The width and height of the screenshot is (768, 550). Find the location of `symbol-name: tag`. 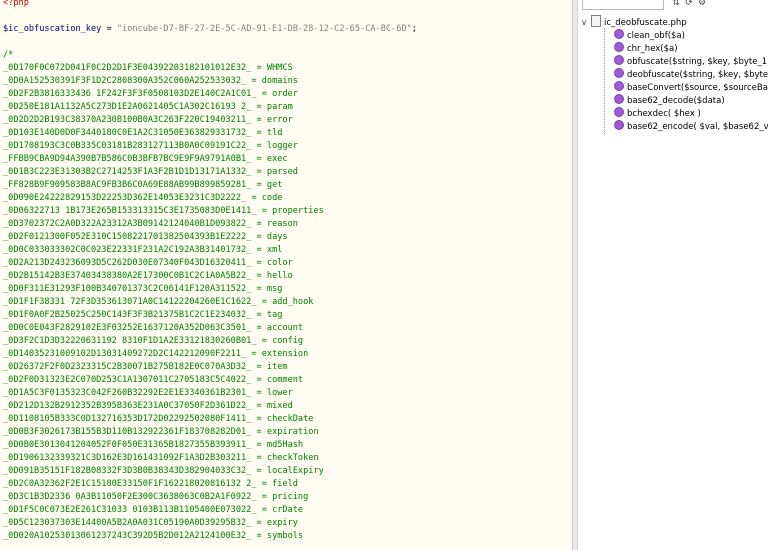

symbol-name: tag is located at coordinates (274, 315).